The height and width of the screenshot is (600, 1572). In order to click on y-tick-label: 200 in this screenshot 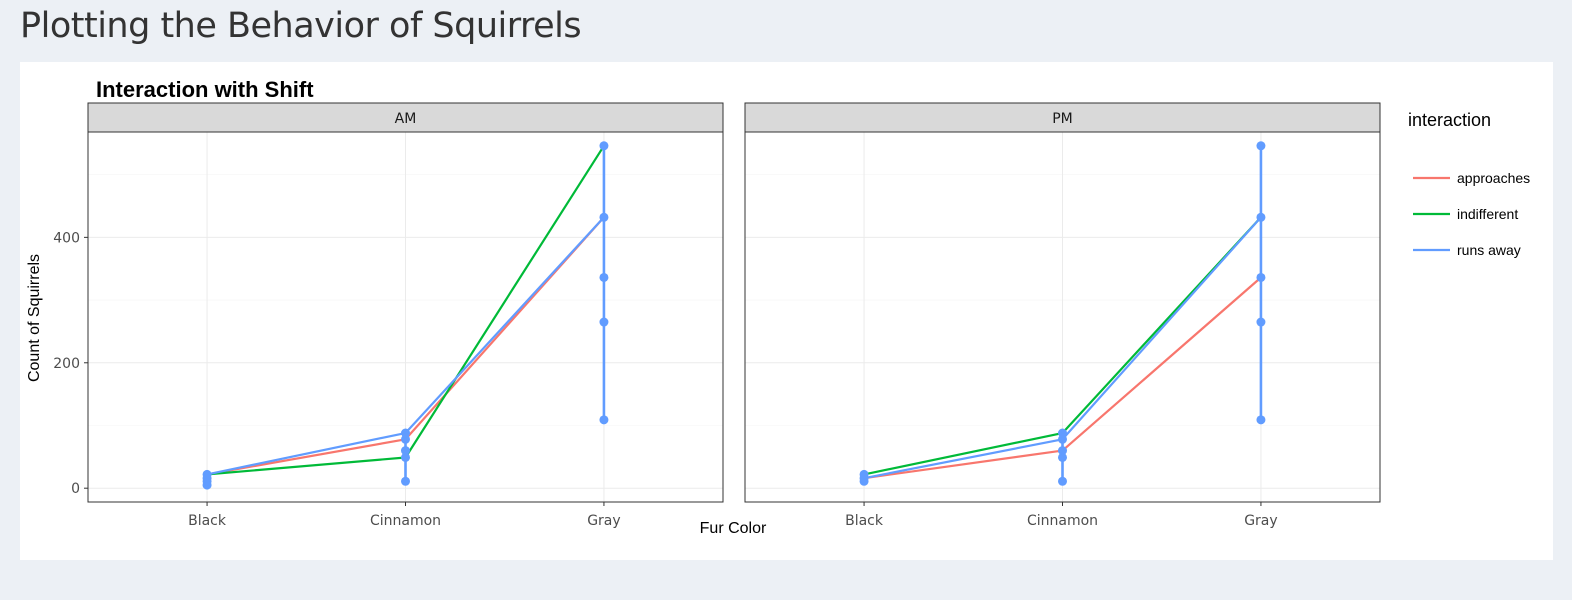, I will do `click(66, 364)`.